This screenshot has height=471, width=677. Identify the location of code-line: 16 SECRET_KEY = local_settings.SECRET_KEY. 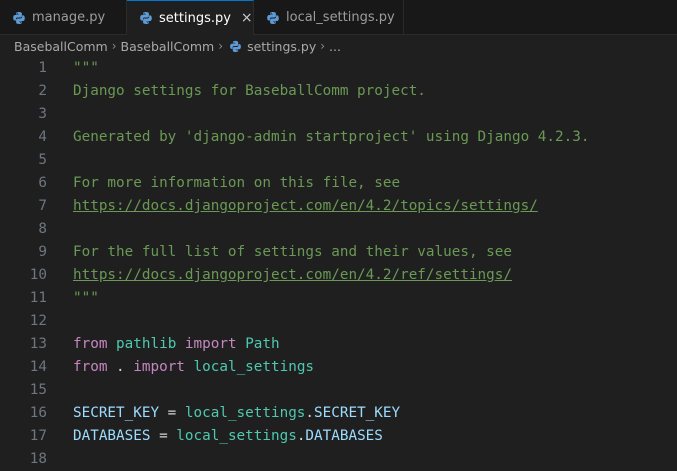
(338, 413).